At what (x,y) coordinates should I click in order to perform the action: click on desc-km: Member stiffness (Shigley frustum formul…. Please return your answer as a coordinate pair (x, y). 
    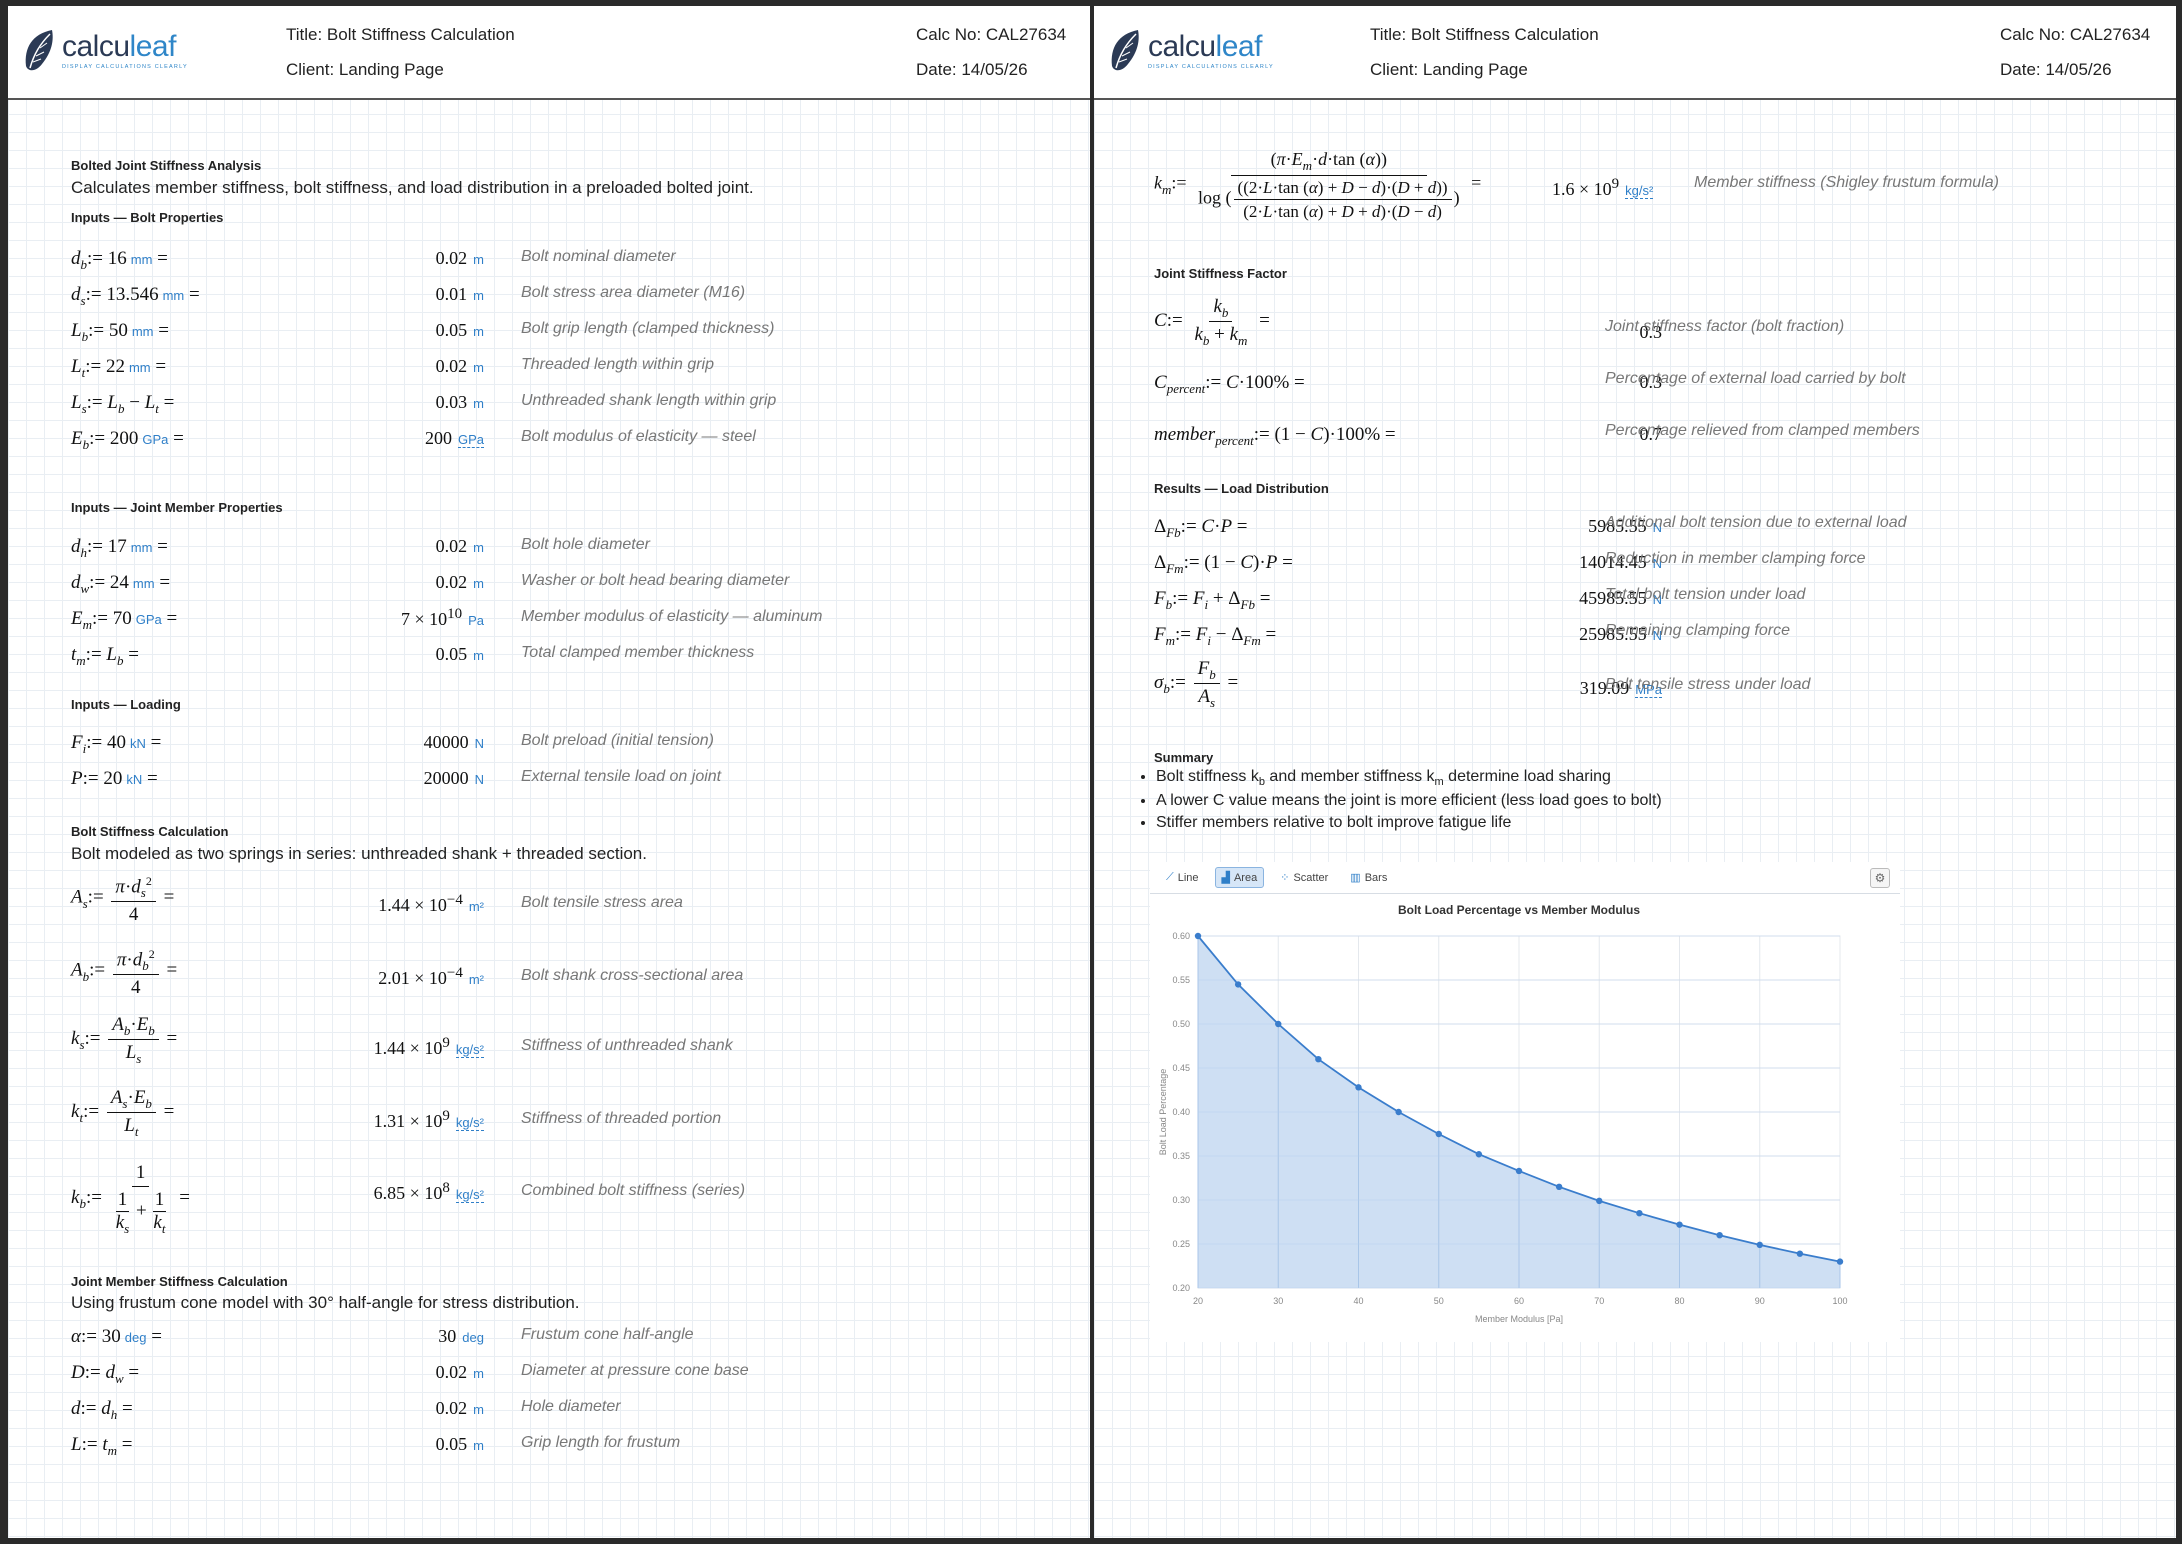
    Looking at the image, I should click on (1846, 182).